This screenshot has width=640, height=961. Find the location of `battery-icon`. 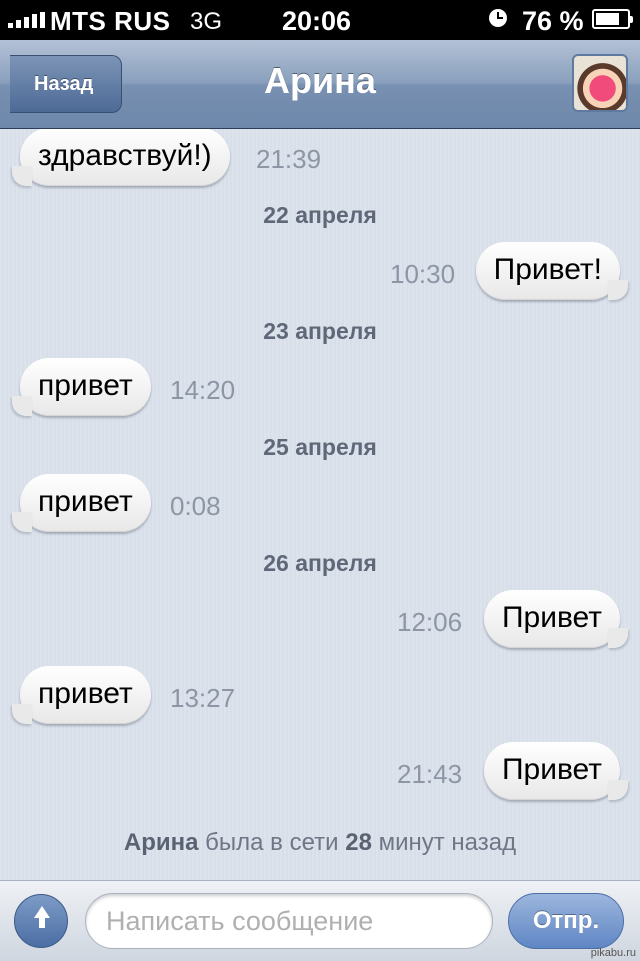

battery-icon is located at coordinates (612, 19).